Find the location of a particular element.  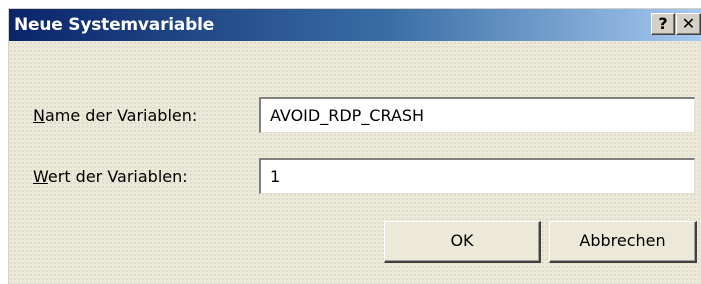

variable-name-label: Name der Variablen: is located at coordinates (115, 115).